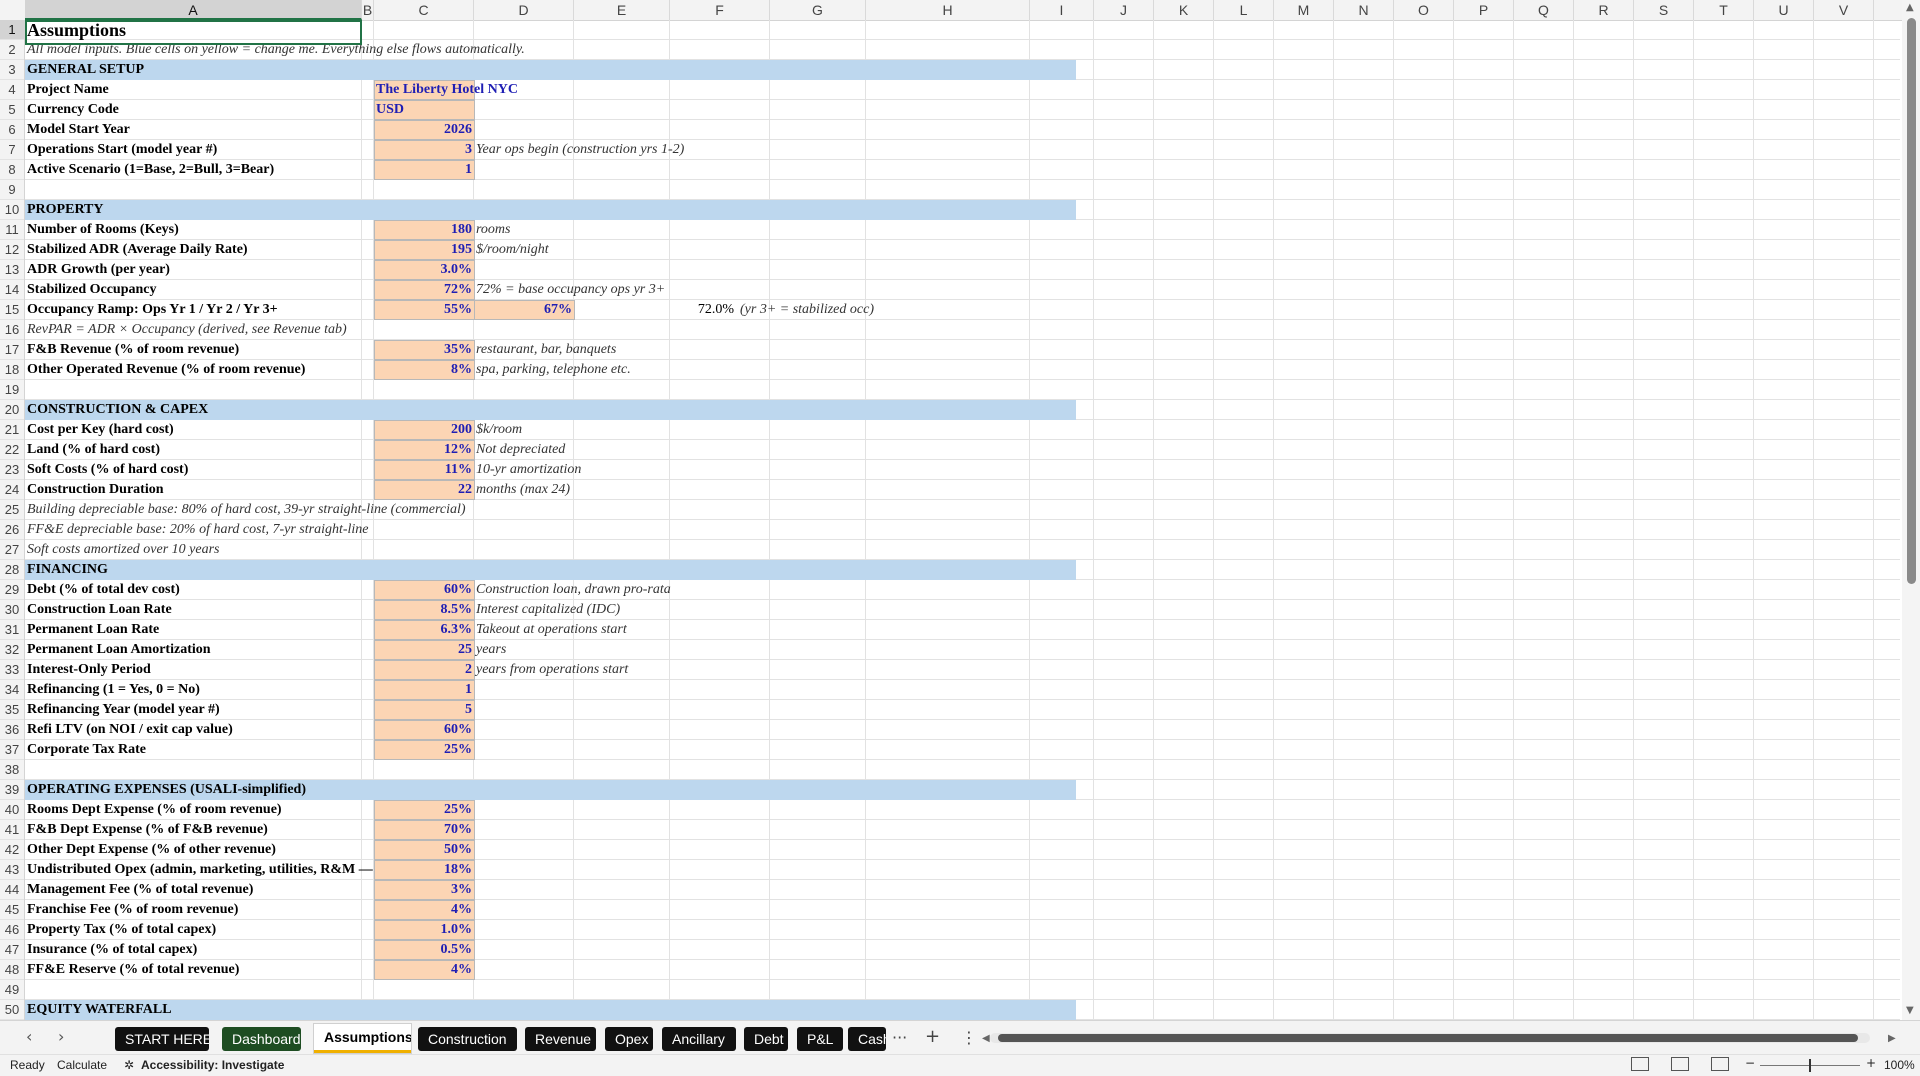 This screenshot has width=1920, height=1076. What do you see at coordinates (423, 430) in the screenshot?
I see `input-value: 200` at bounding box center [423, 430].